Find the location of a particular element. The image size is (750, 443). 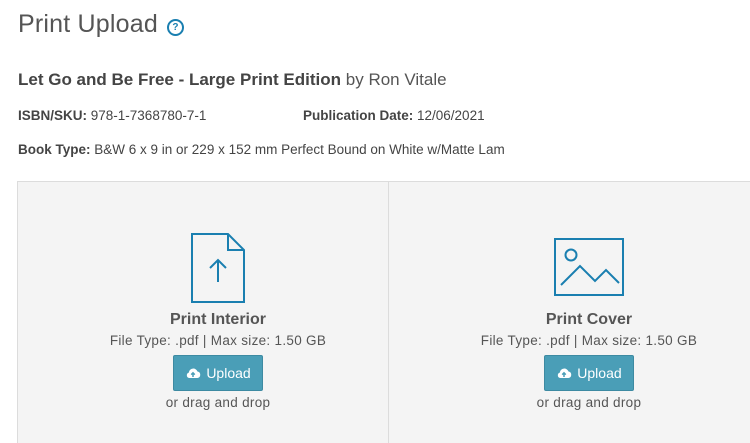

book-author: by Ron Vitale is located at coordinates (394, 79).